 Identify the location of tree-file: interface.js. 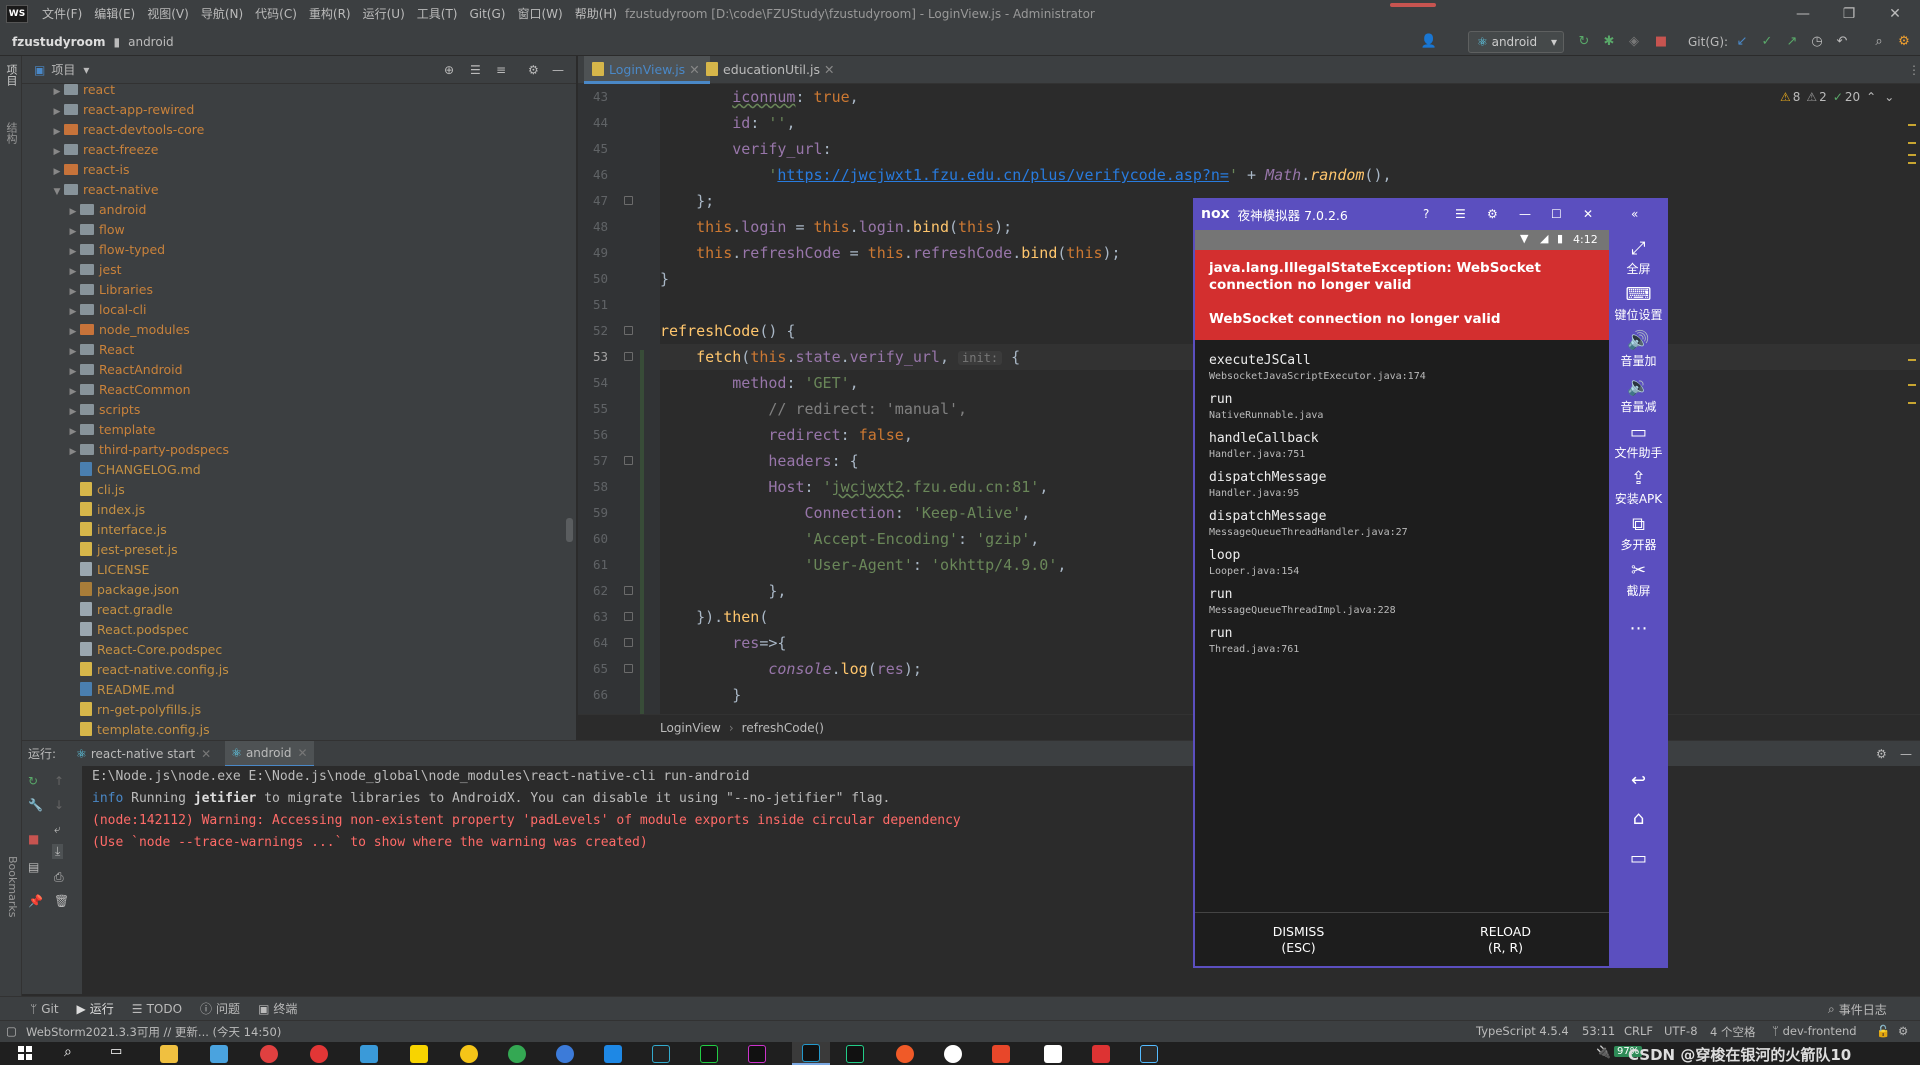
(123, 530).